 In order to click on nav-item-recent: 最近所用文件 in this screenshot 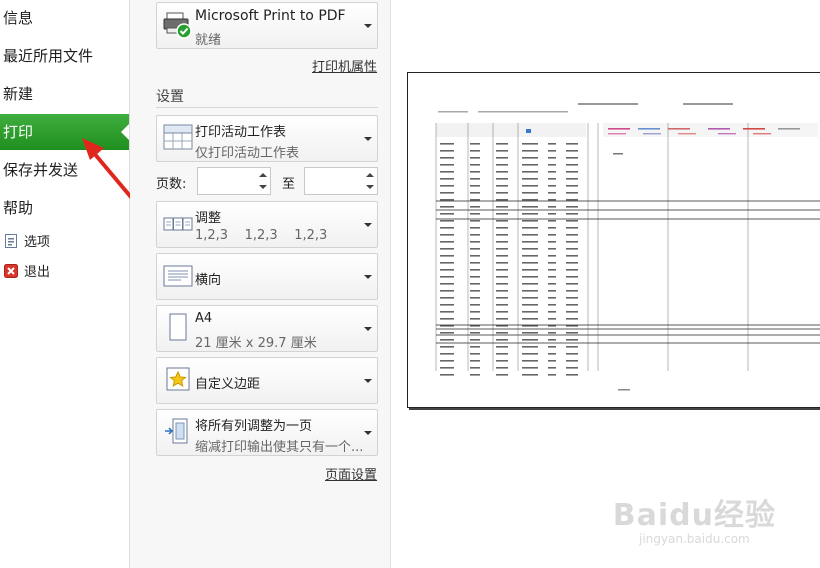, I will do `click(64, 56)`.